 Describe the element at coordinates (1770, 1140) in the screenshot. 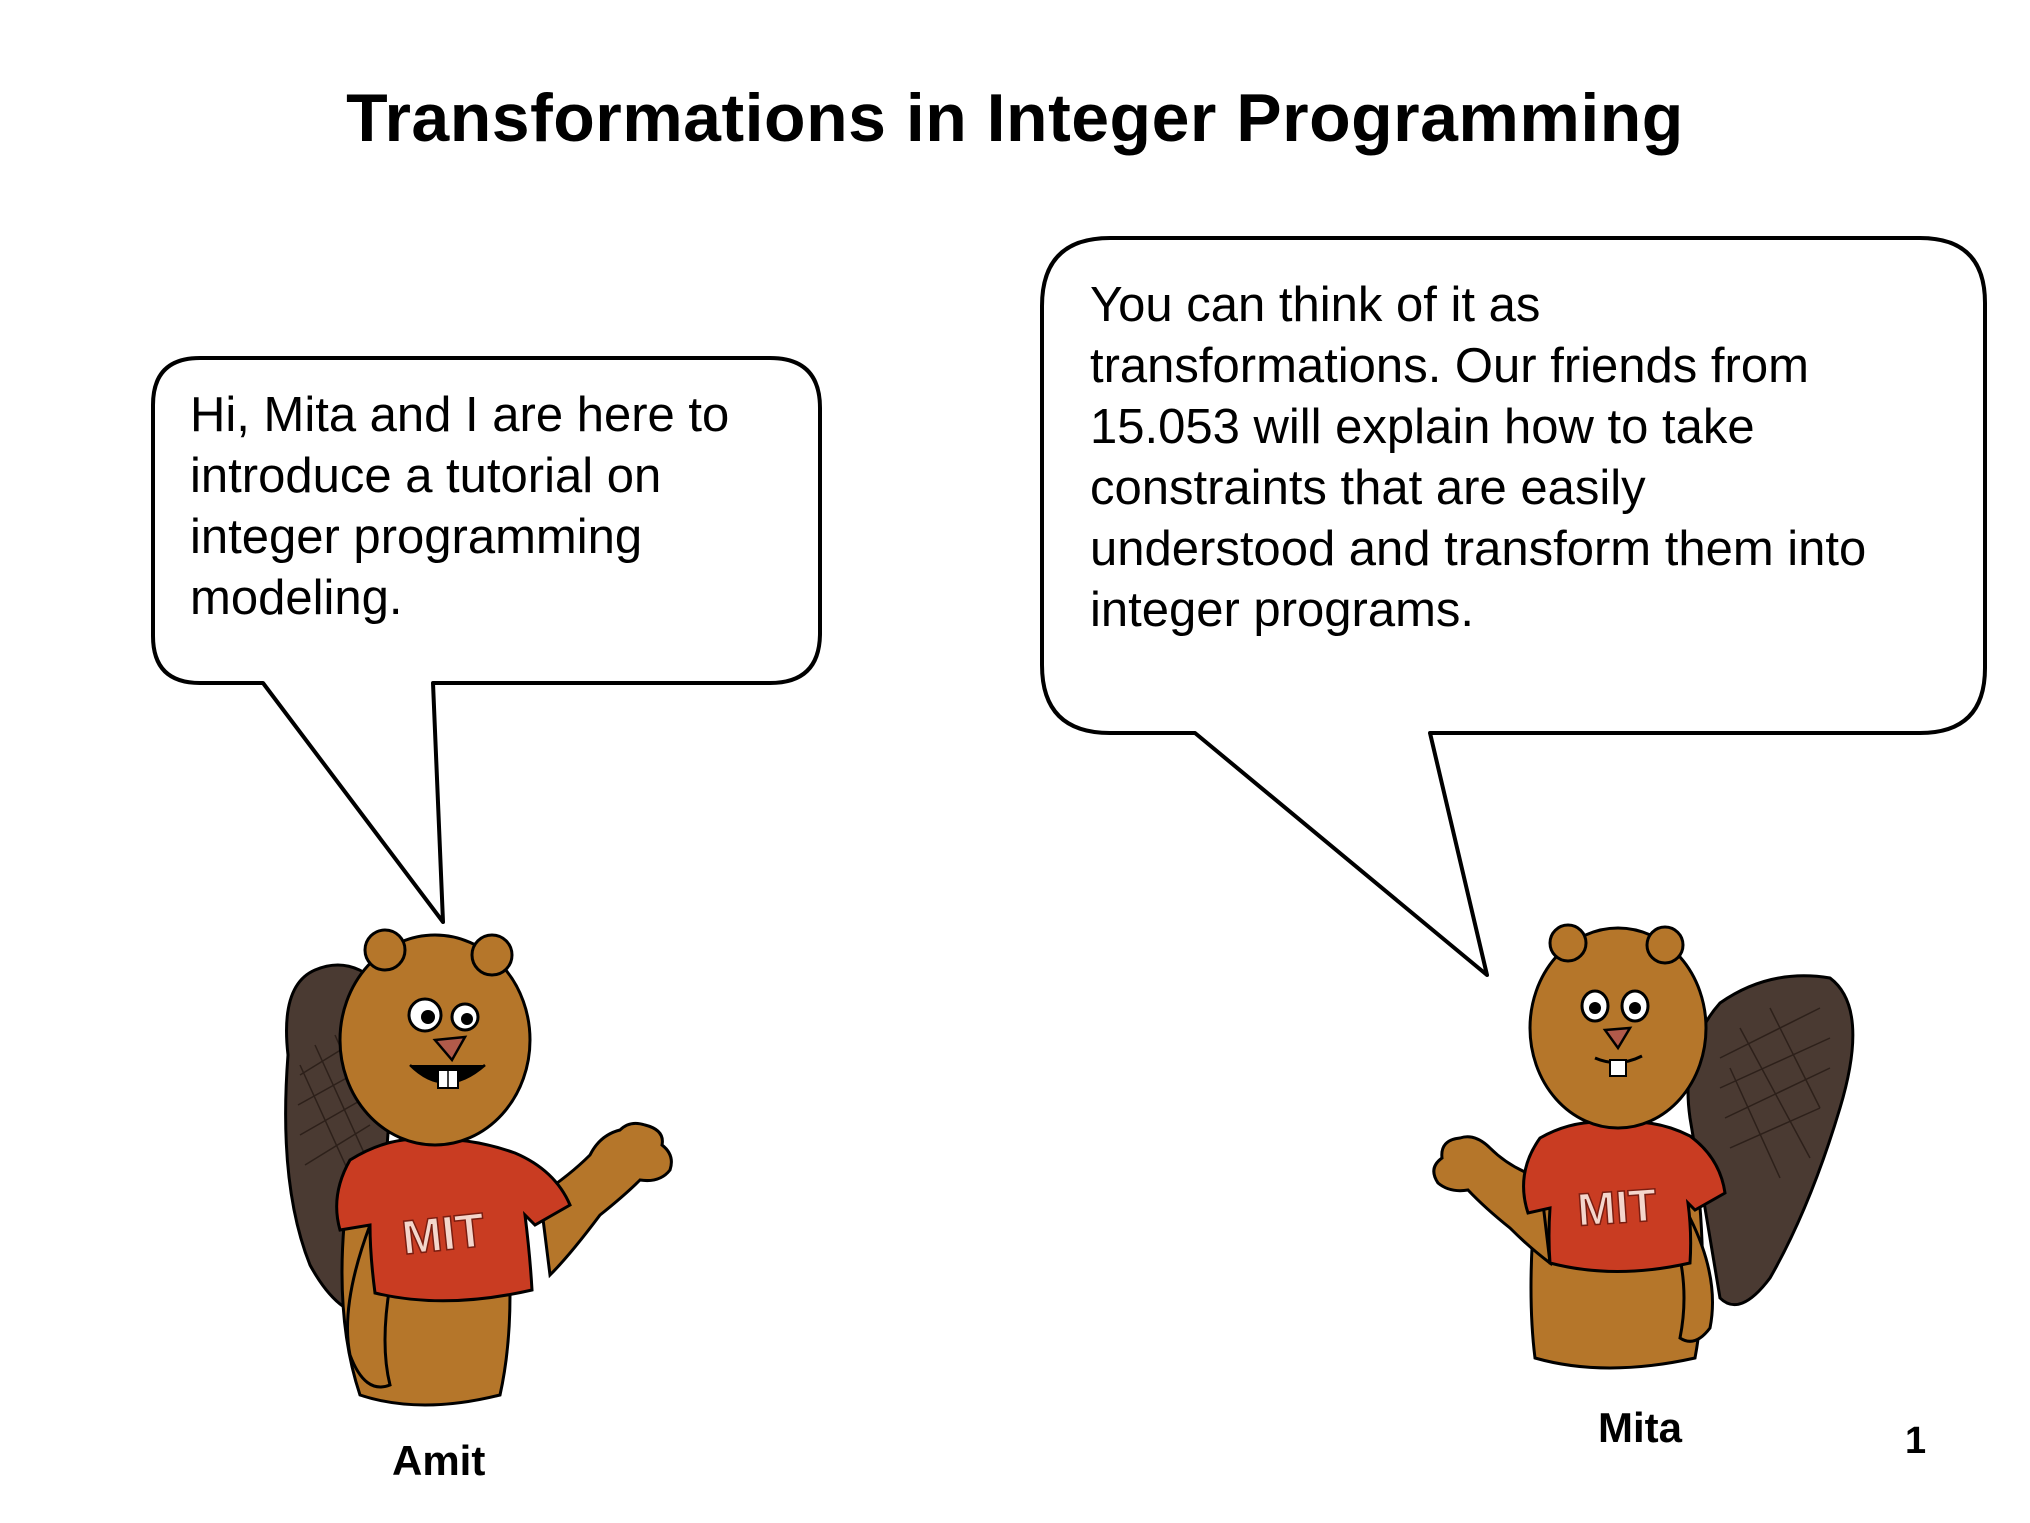

I see `tail` at that location.